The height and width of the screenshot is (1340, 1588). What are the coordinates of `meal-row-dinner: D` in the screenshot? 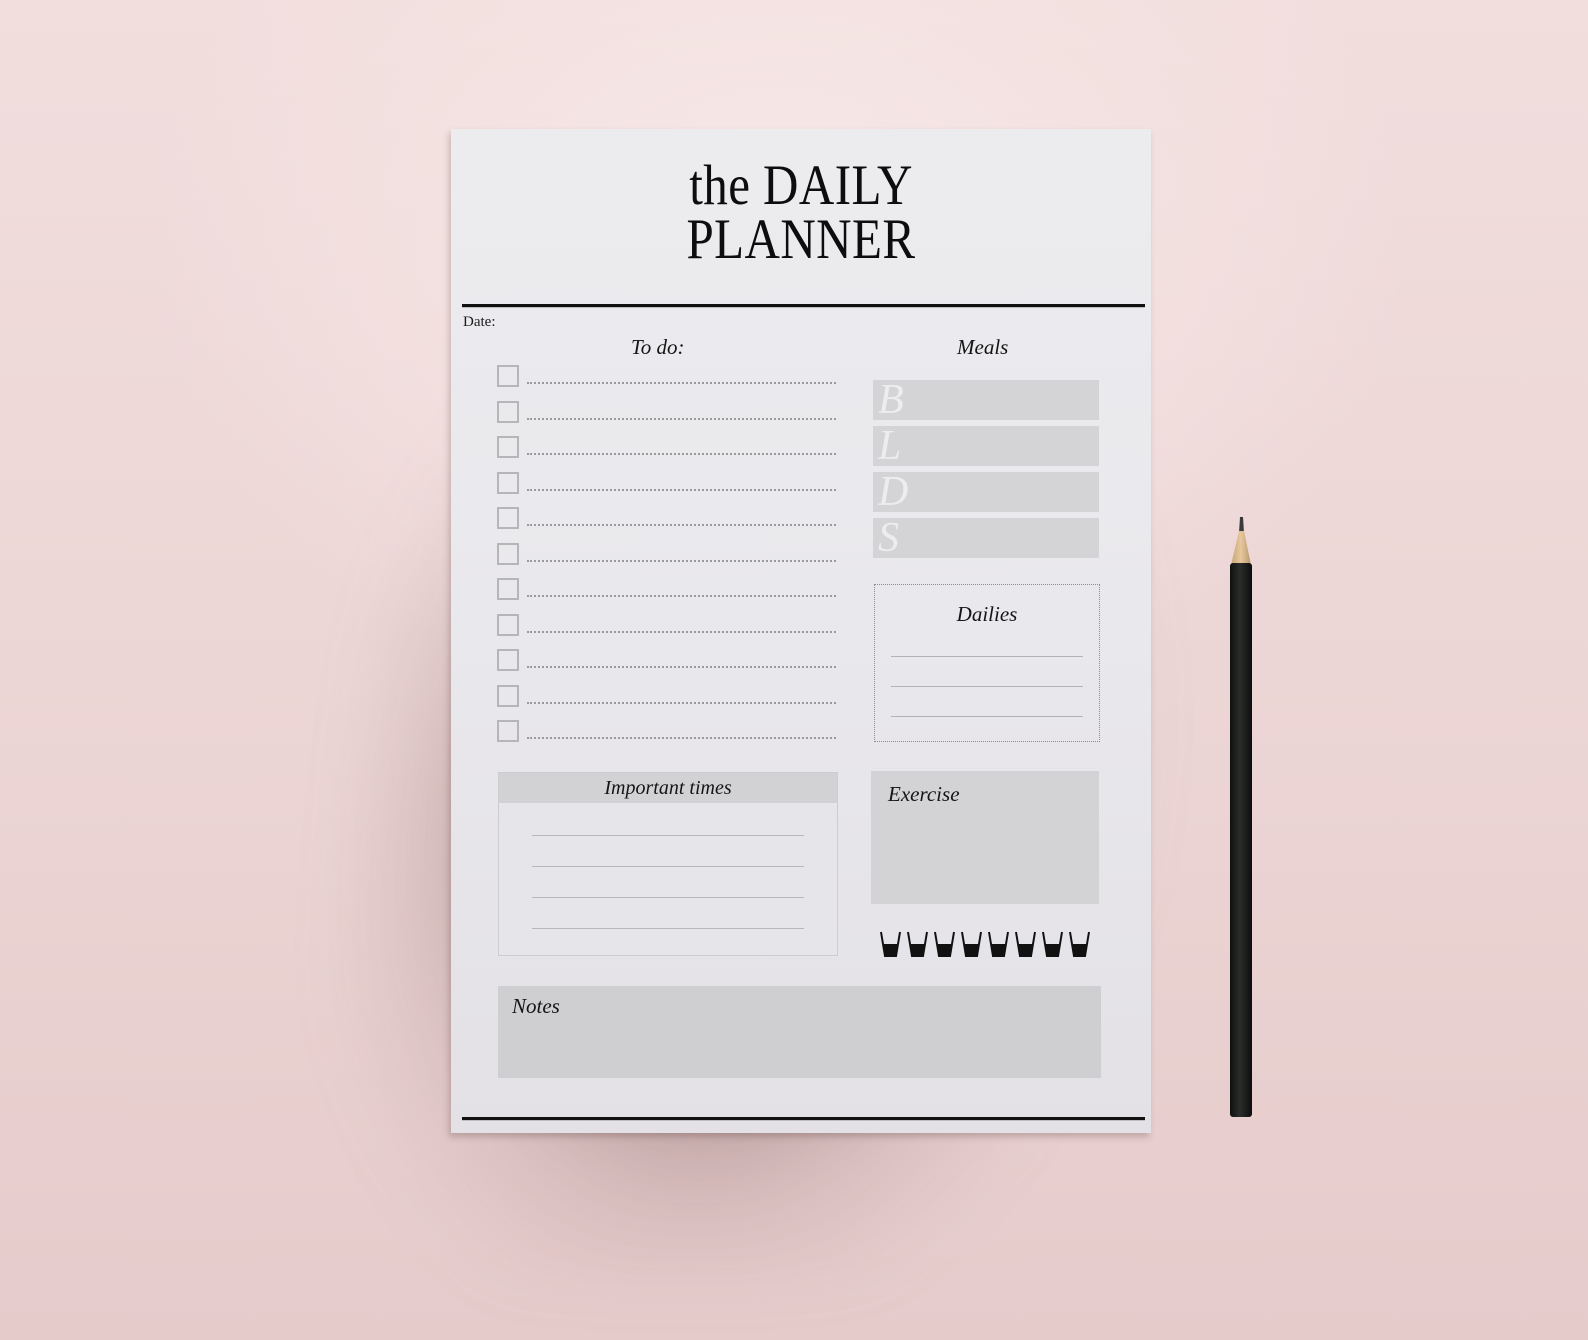 It's located at (986, 492).